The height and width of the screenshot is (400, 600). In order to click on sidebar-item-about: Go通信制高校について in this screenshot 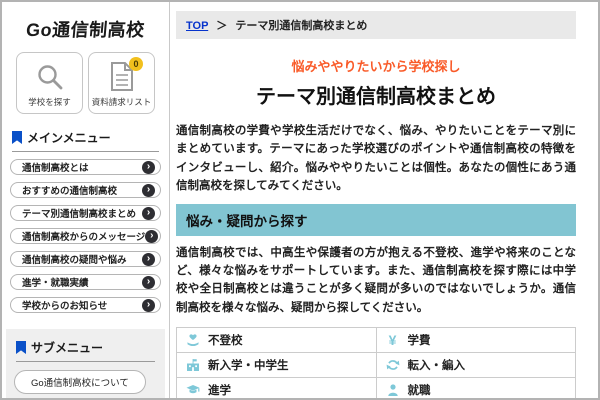, I will do `click(80, 382)`.